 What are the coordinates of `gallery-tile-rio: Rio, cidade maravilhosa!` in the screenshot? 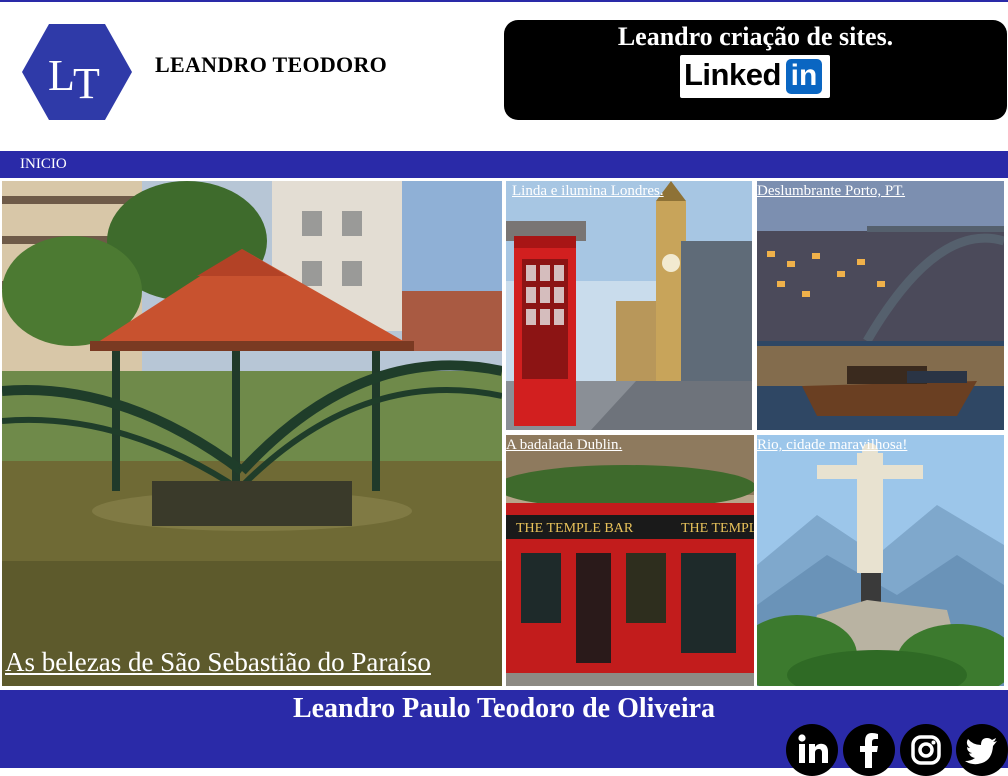 It's located at (880, 560).